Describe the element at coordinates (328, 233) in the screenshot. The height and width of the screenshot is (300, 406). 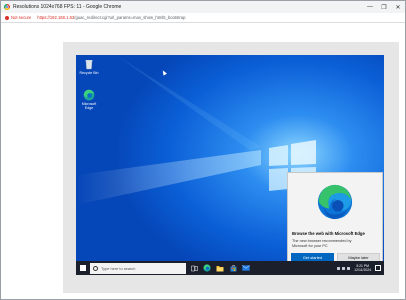
I see `toast-heading: Browse the web with Microsoft Edge` at that location.